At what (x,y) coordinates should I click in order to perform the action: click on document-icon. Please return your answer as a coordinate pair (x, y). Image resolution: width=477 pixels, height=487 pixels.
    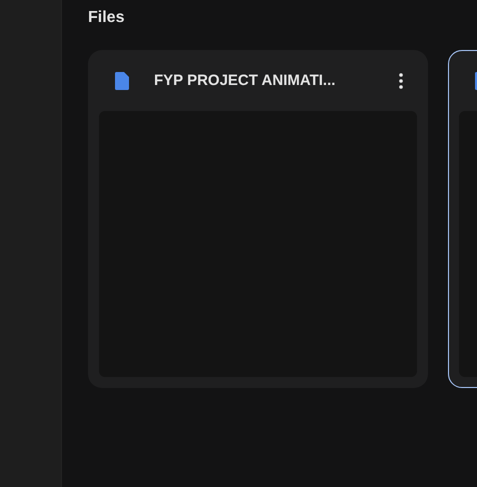
    Looking at the image, I should click on (122, 81).